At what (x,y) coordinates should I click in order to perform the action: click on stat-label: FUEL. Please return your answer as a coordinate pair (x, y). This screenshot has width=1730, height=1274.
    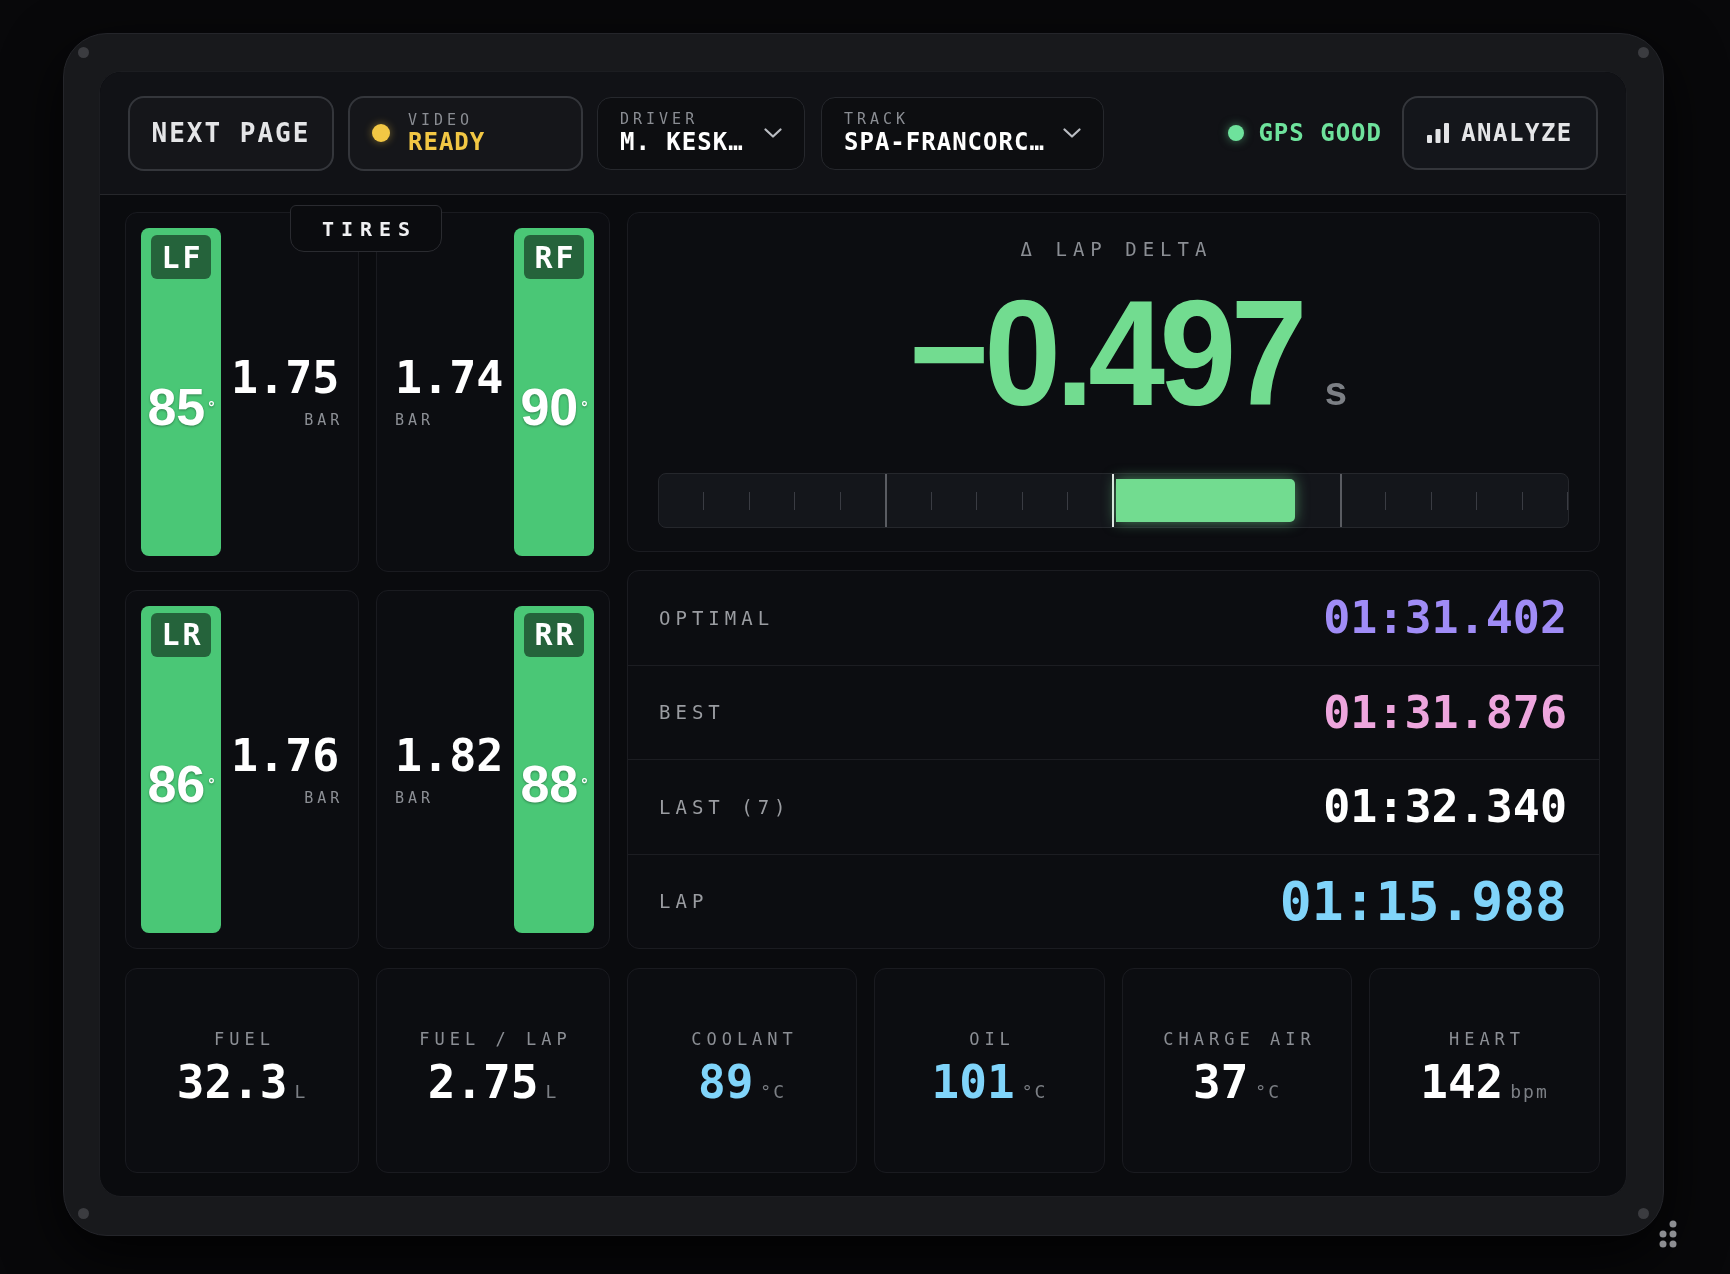
    Looking at the image, I should click on (244, 1038).